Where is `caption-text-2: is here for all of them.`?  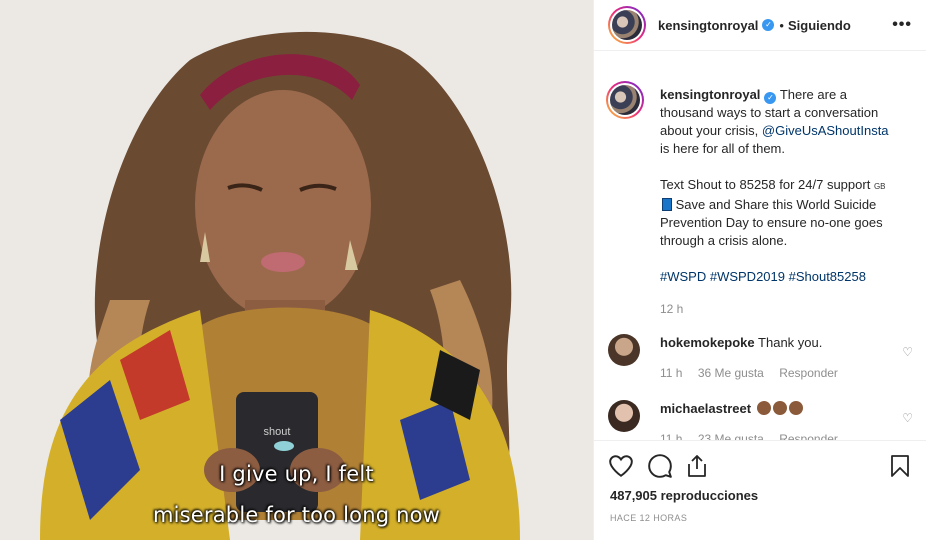 caption-text-2: is here for all of them. is located at coordinates (722, 148).